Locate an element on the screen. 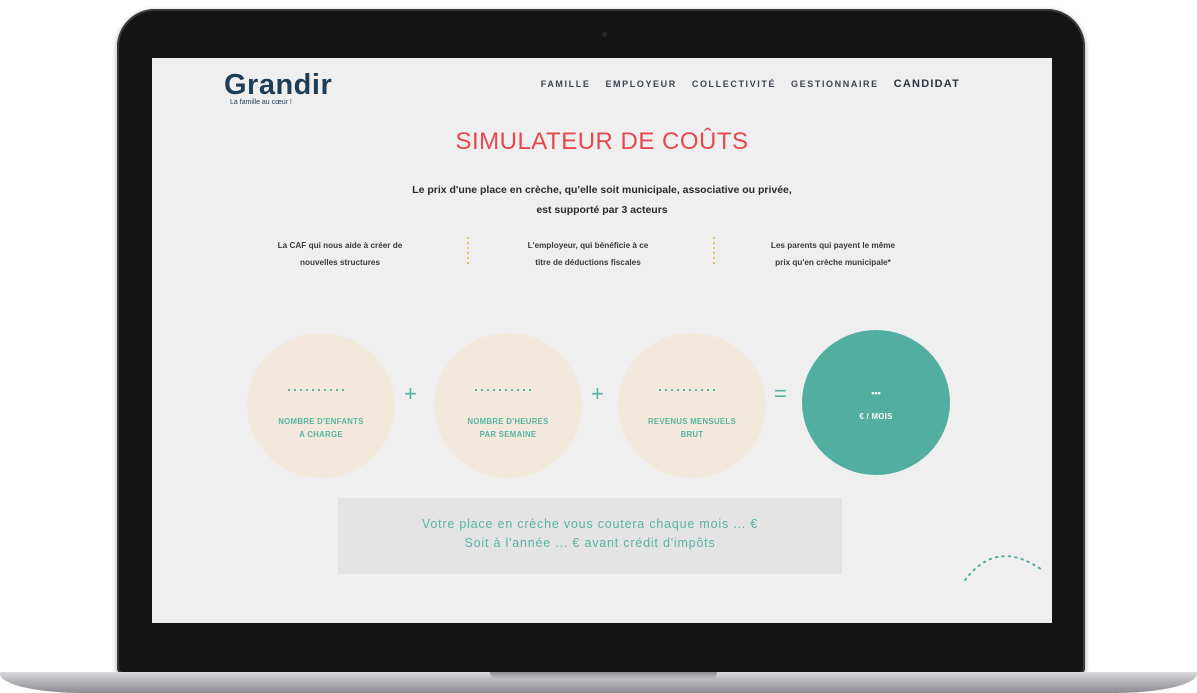  actor-caf-line-2: nouvelles structures is located at coordinates (340, 262).